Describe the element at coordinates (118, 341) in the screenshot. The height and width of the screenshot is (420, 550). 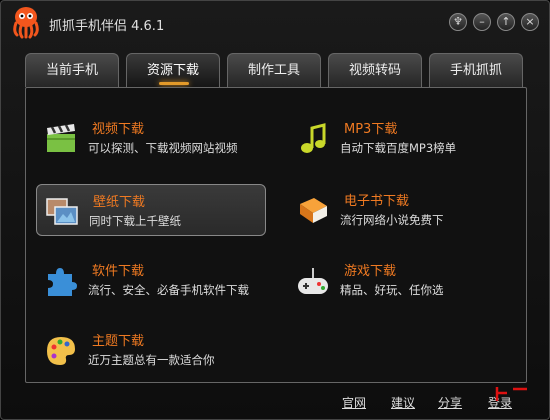
I see `item-title: 主题下载` at that location.